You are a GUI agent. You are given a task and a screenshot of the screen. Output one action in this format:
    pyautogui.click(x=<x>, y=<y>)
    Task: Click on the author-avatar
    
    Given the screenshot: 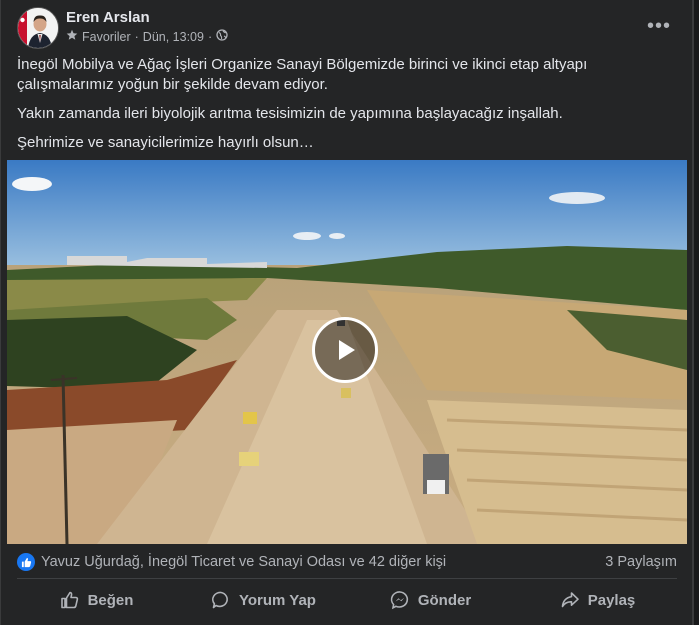 What is the action you would take?
    pyautogui.click(x=38, y=28)
    